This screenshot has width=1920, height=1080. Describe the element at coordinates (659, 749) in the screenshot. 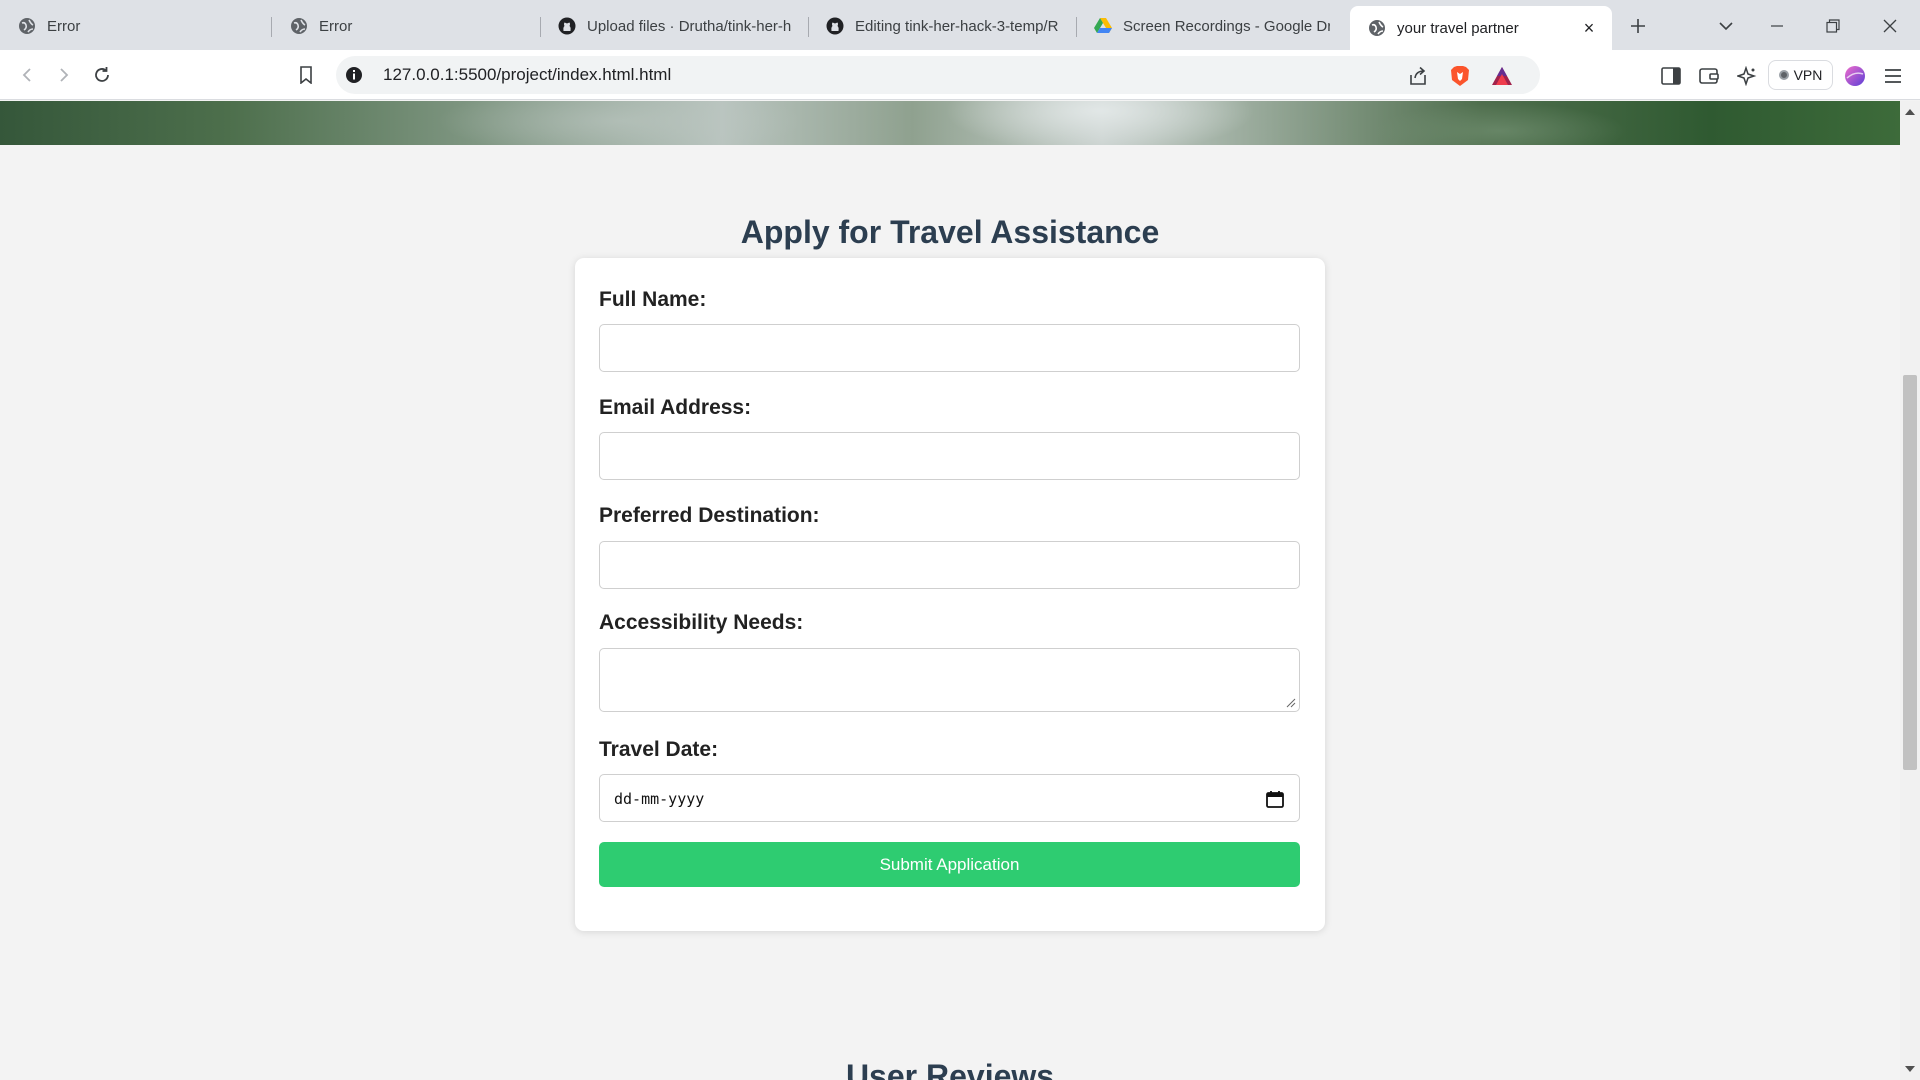

I see `travel-date-label: Travel Date:` at that location.